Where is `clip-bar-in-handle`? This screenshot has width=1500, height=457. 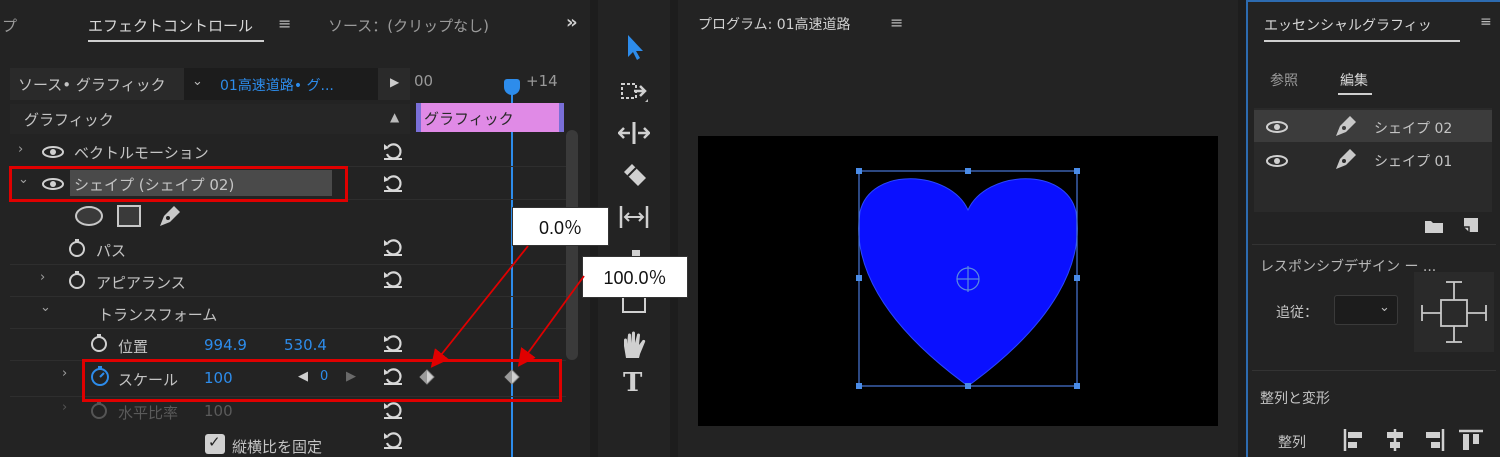 clip-bar-in-handle is located at coordinates (418, 117).